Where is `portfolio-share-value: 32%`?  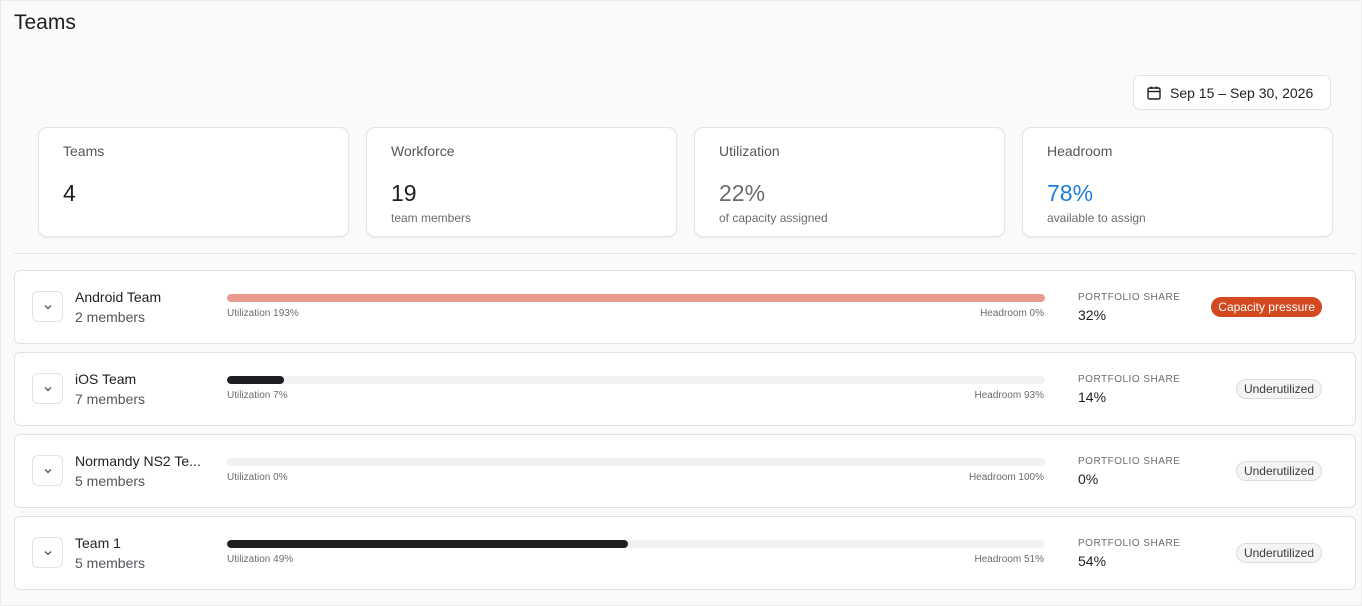
portfolio-share-value: 32% is located at coordinates (1092, 315).